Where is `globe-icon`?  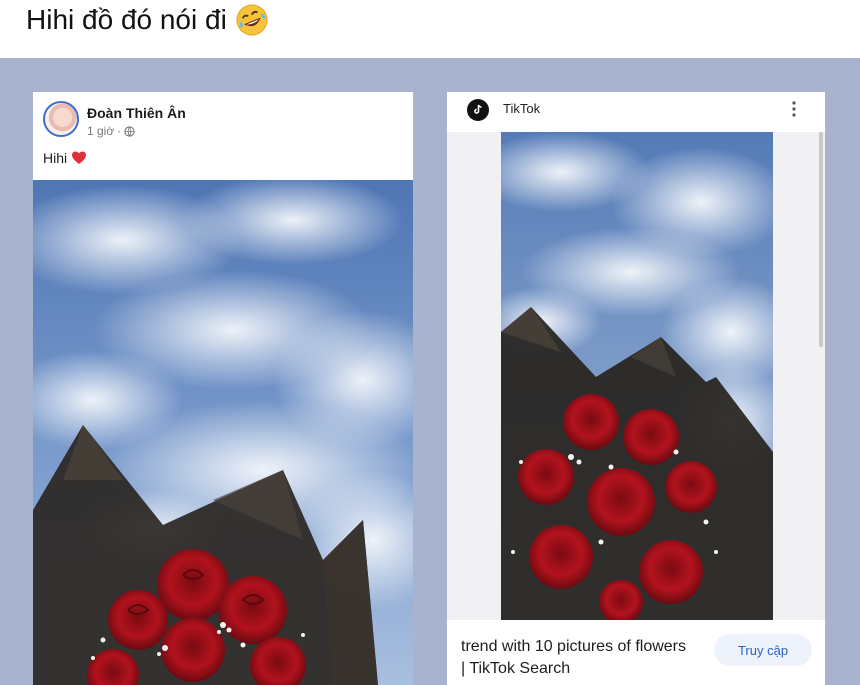 globe-icon is located at coordinates (129, 131).